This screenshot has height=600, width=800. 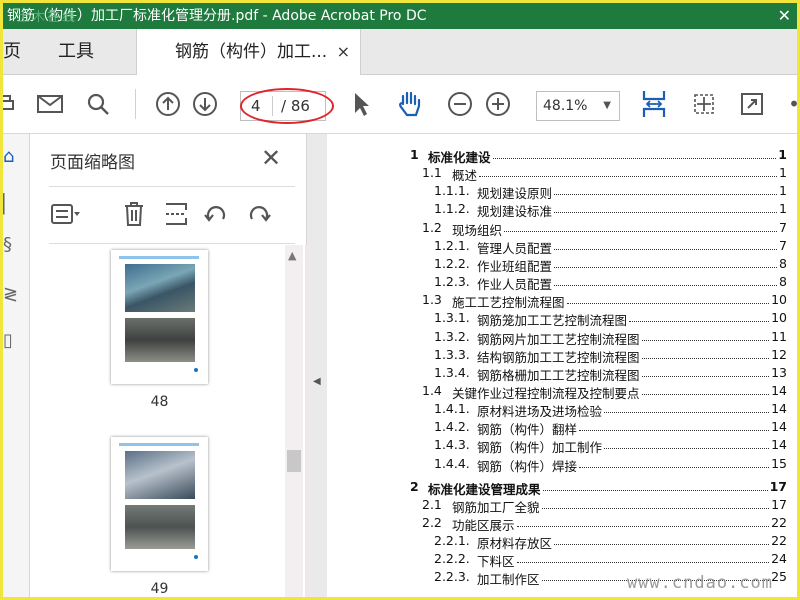 I want to click on zoom-level-select: 48.1% ▼, so click(x=578, y=106).